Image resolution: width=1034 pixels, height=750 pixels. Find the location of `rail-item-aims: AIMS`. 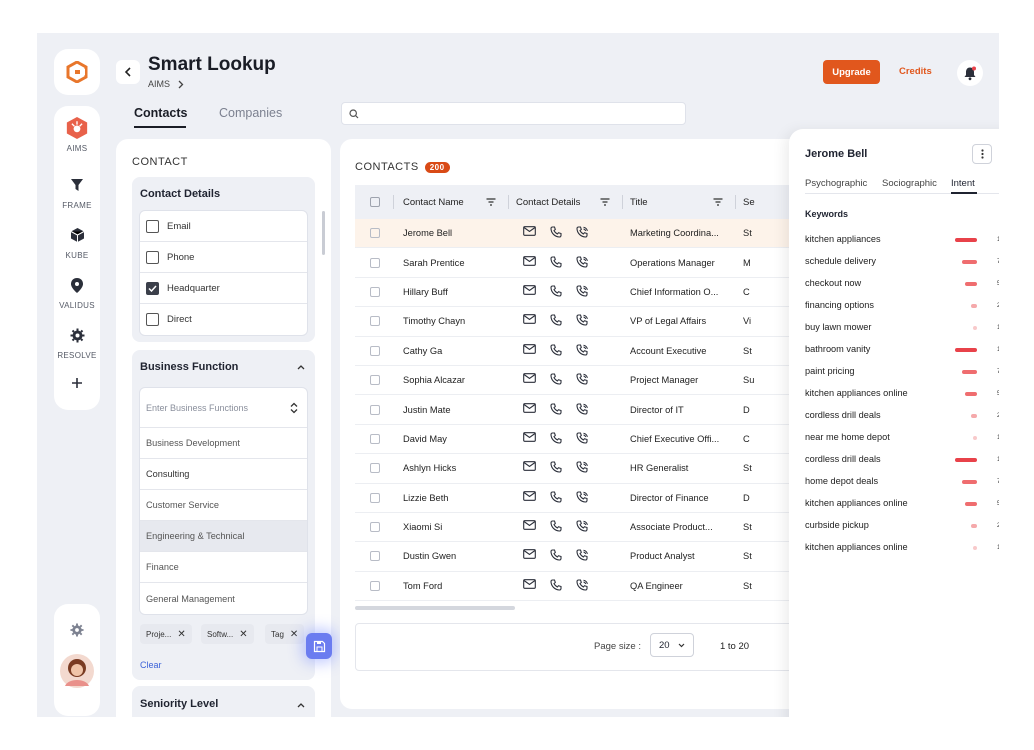

rail-item-aims: AIMS is located at coordinates (77, 135).